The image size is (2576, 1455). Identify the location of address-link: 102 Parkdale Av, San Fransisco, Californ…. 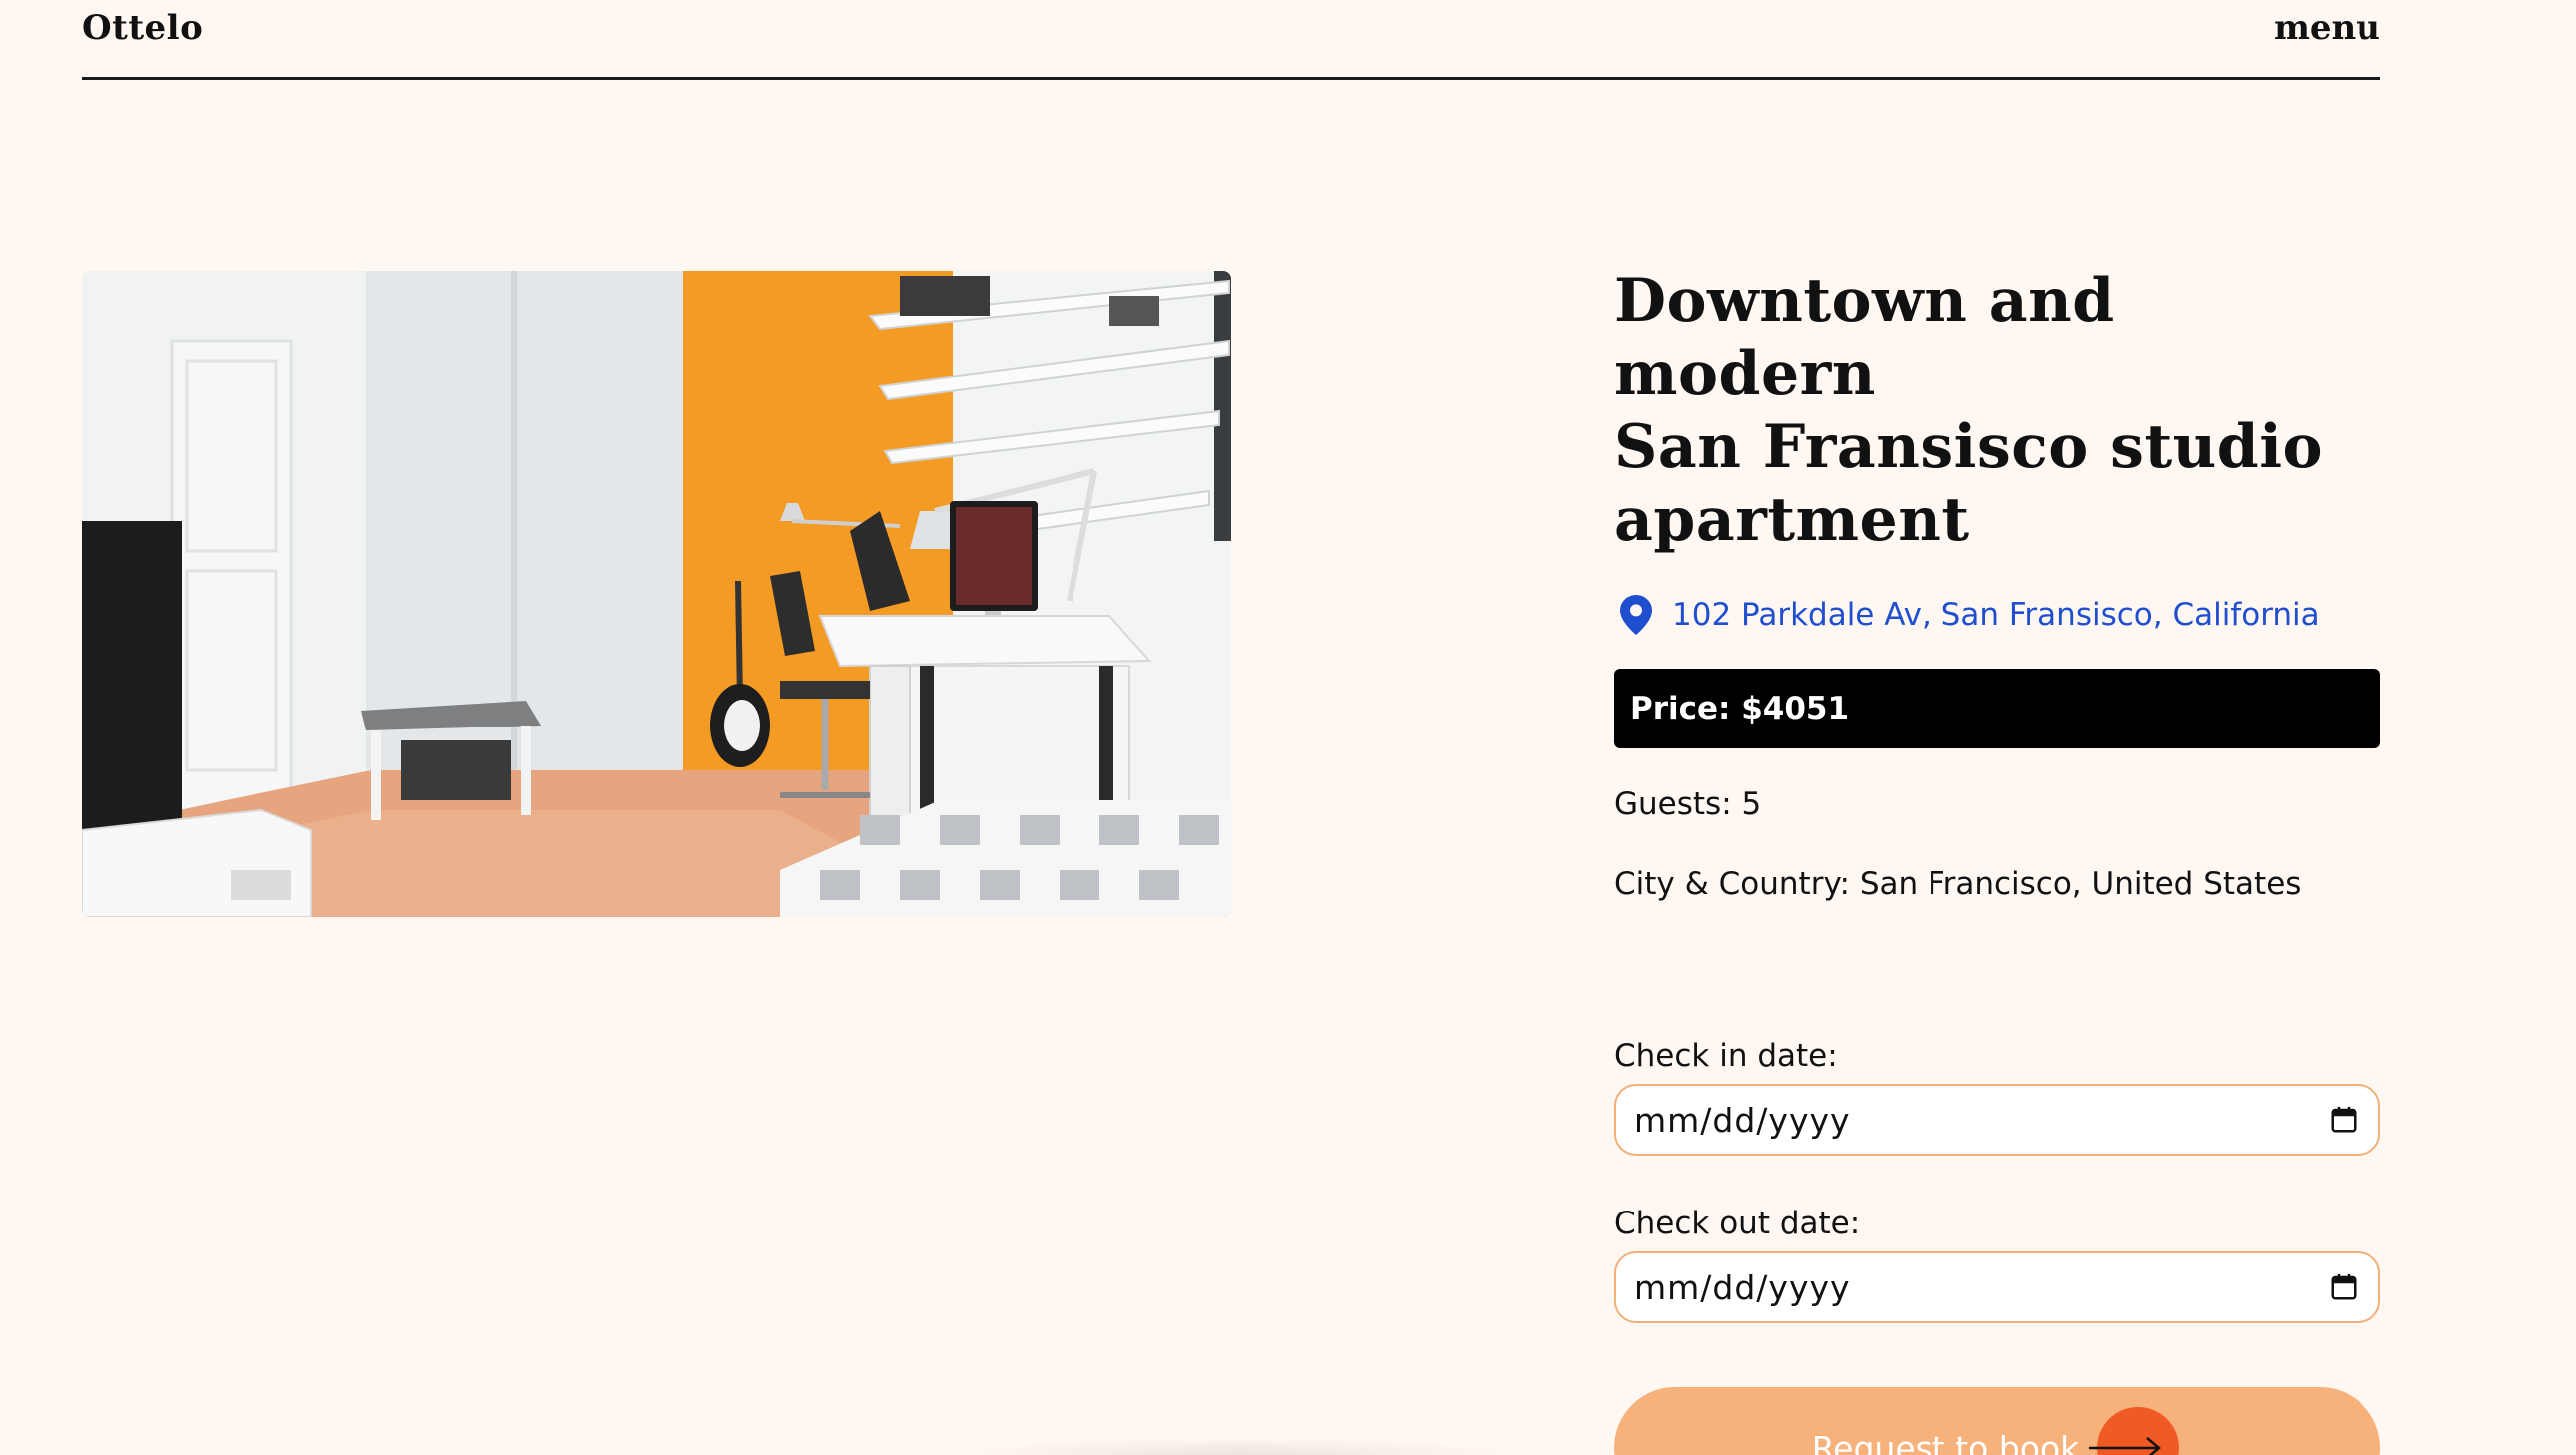
(1996, 615).